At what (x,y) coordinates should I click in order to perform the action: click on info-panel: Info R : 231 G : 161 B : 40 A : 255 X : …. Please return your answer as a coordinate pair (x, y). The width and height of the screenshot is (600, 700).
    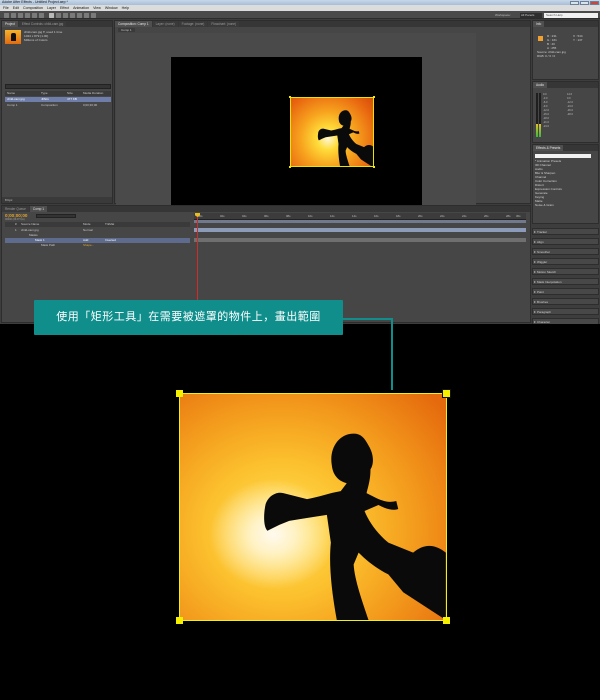
    Looking at the image, I should click on (565, 50).